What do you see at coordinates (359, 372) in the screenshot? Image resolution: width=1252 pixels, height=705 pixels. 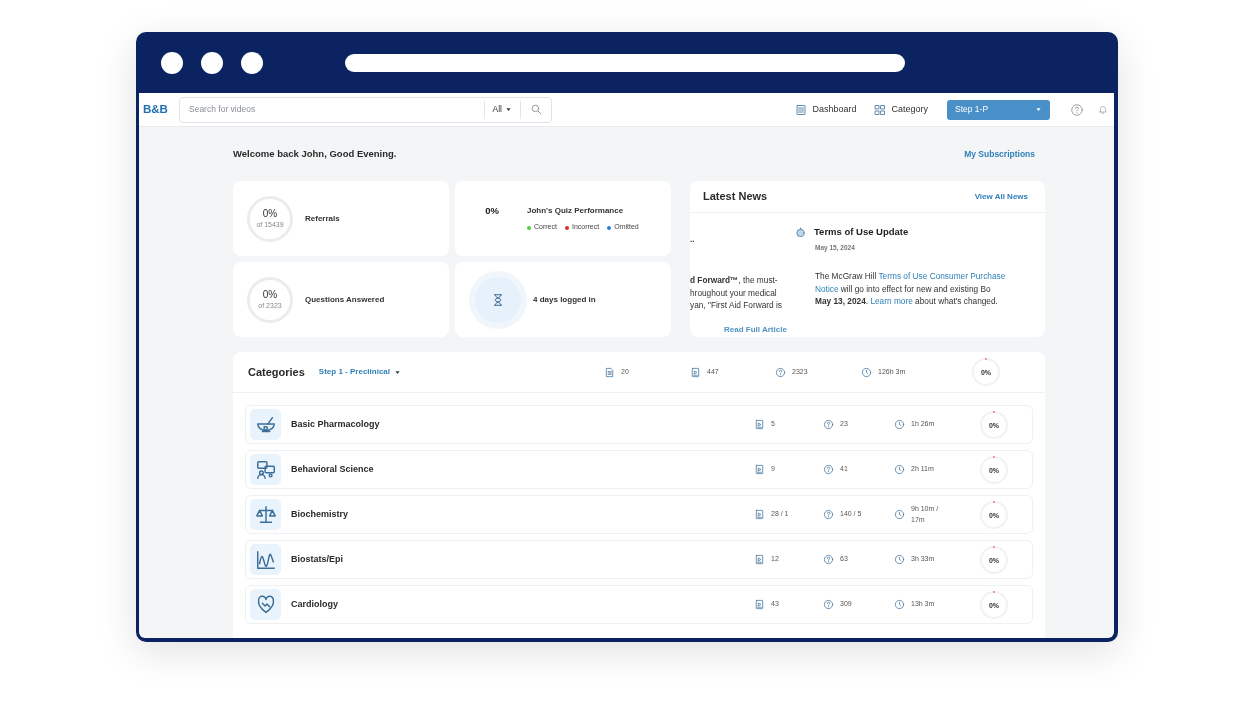 I see `step-filter-dropdown: Step 1 - Preclinical` at bounding box center [359, 372].